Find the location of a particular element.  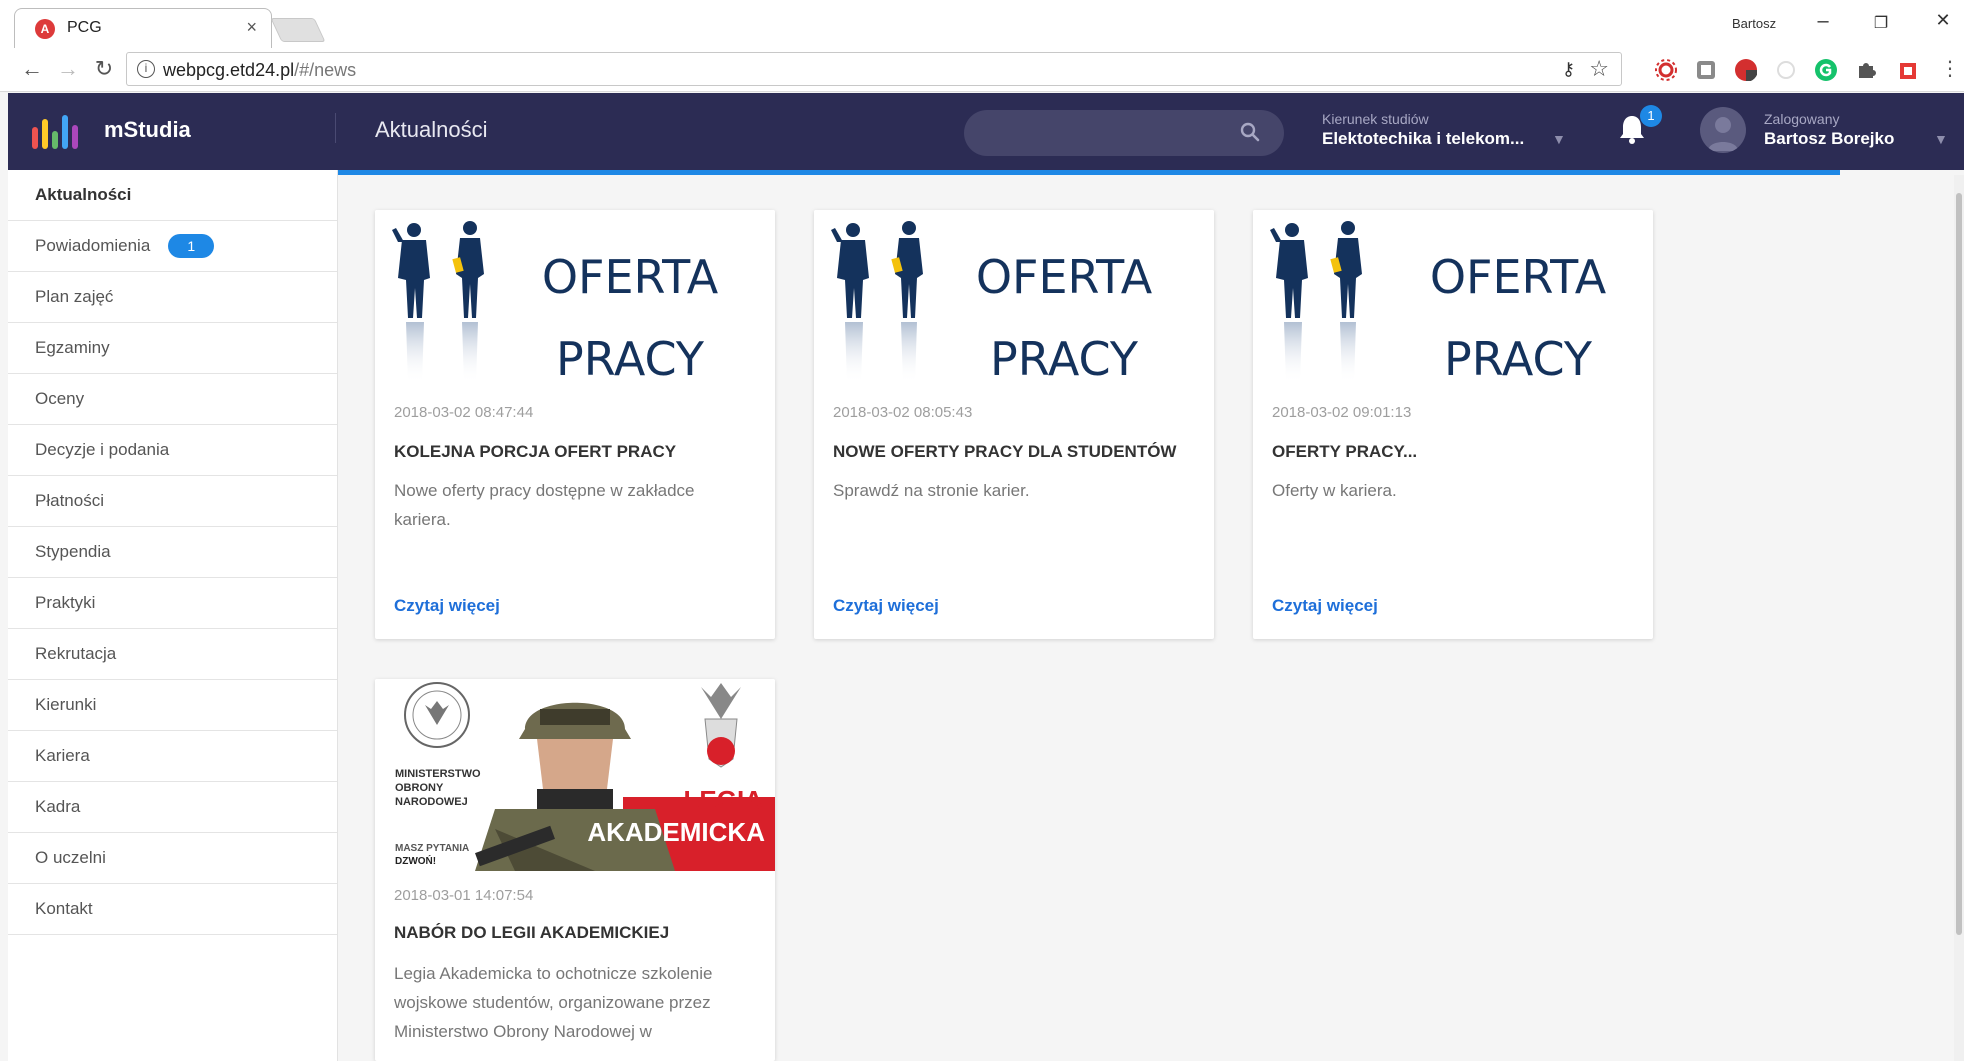

sidebar-item-platnosci: Płatności is located at coordinates (172, 501).